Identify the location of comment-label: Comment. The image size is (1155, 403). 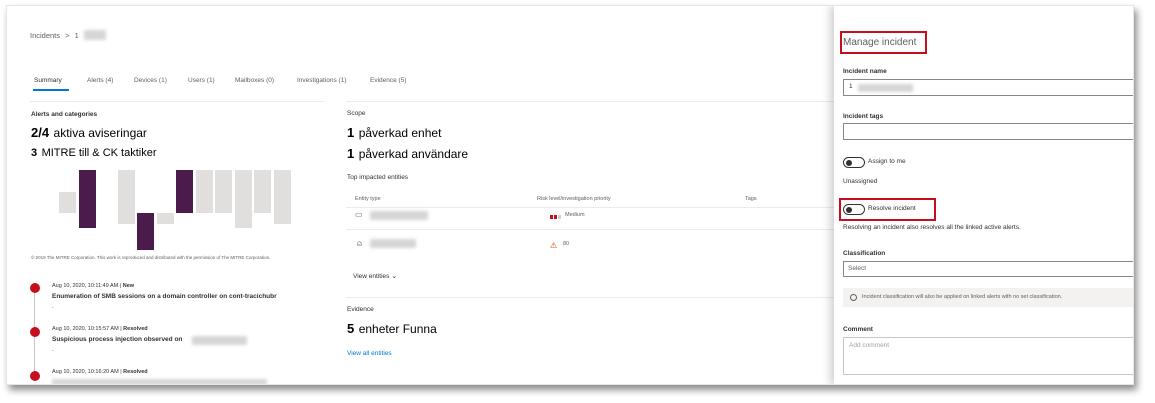
(858, 329).